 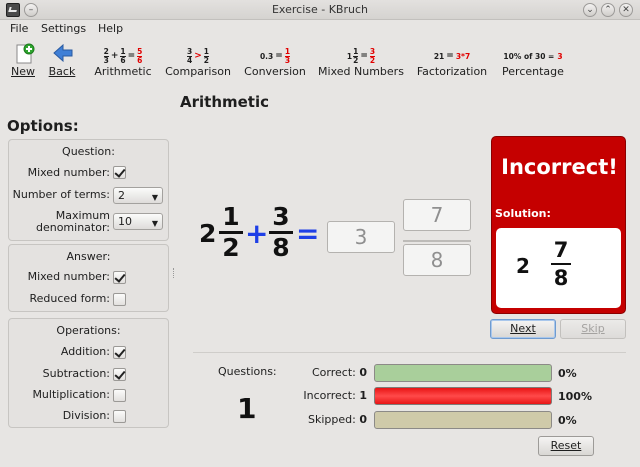 I want to click on answer-fraction-line, so click(x=437, y=241).